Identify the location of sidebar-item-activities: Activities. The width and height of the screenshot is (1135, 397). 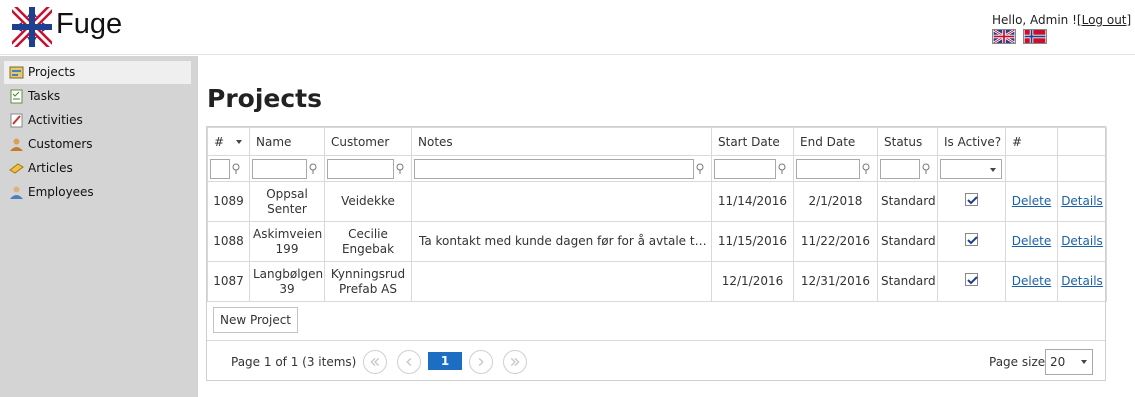
(97, 120).